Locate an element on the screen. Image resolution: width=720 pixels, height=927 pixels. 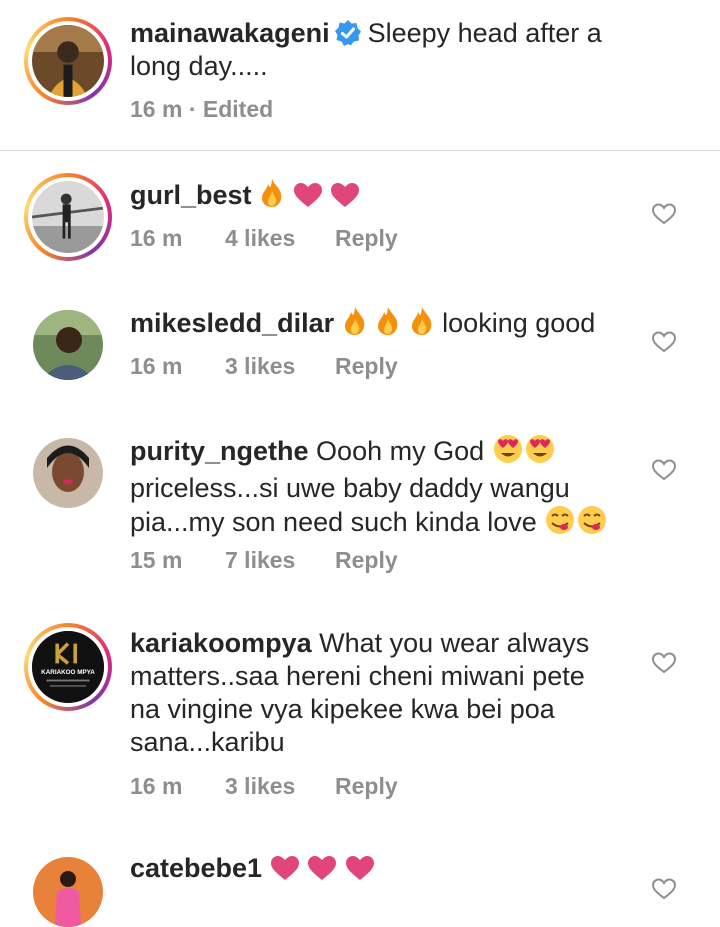
comment-body-line2: priceless...si uwe baby daddy wangu is located at coordinates (350, 488).